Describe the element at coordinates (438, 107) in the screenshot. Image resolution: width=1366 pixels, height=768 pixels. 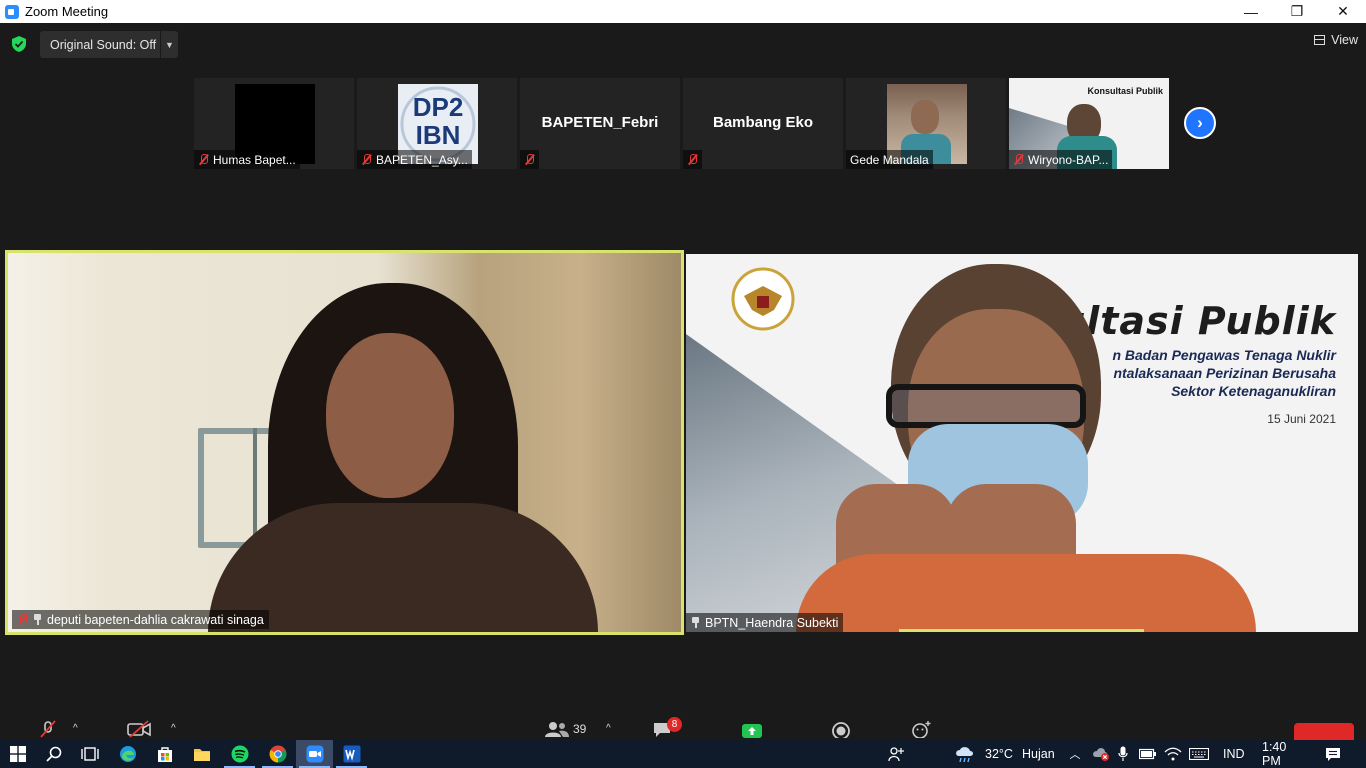
I see `svg-text: DP2` at that location.